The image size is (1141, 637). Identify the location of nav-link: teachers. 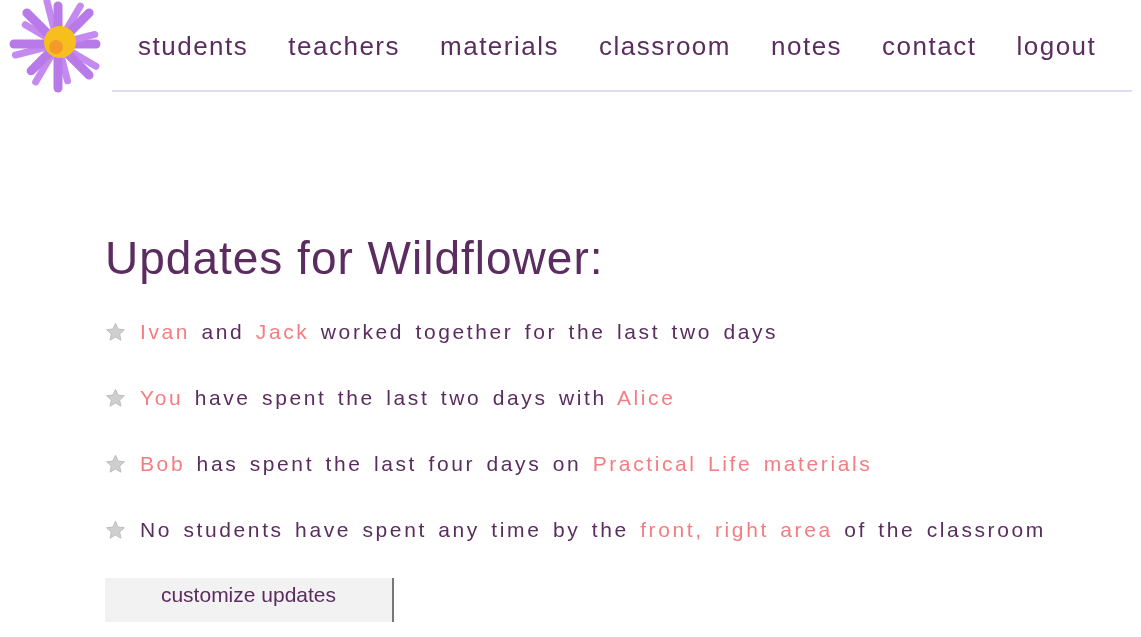
(344, 46).